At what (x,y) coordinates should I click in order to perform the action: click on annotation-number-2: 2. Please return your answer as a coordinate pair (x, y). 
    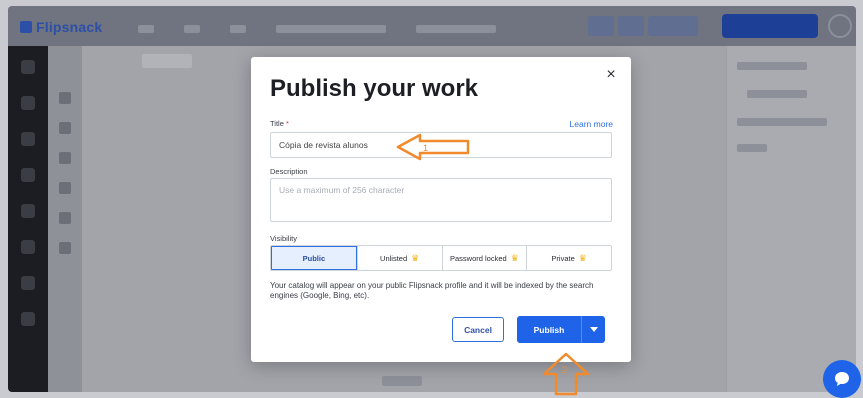
    Looking at the image, I should click on (564, 370).